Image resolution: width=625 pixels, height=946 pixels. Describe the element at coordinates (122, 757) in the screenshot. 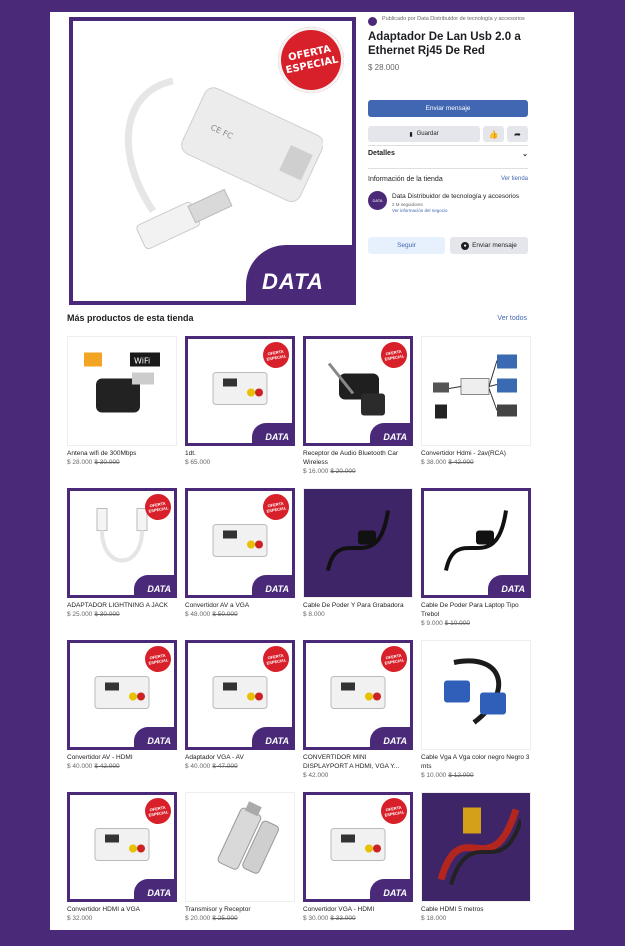

I see `product-name: Convertidor AV - HDMI` at that location.